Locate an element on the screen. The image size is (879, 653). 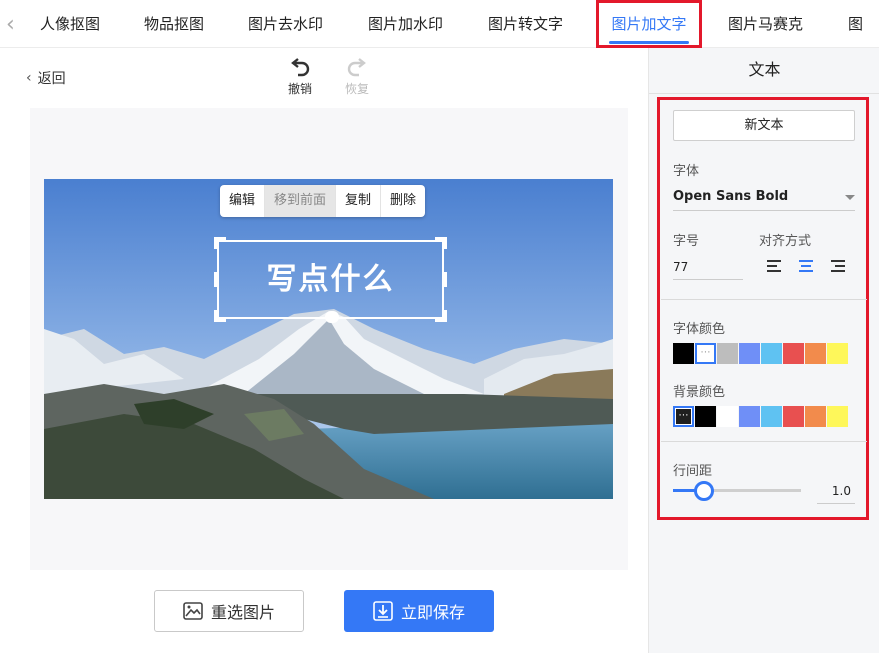
bg-color-label: 背景颜色 is located at coordinates (699, 392).